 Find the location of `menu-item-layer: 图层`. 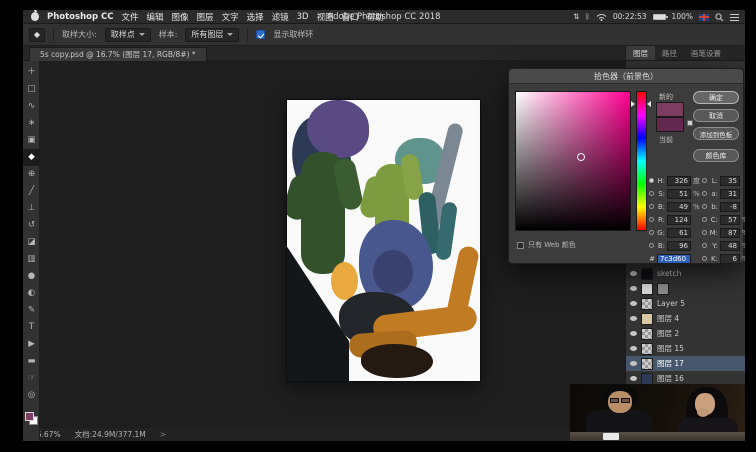

menu-item-layer: 图层 is located at coordinates (205, 17).